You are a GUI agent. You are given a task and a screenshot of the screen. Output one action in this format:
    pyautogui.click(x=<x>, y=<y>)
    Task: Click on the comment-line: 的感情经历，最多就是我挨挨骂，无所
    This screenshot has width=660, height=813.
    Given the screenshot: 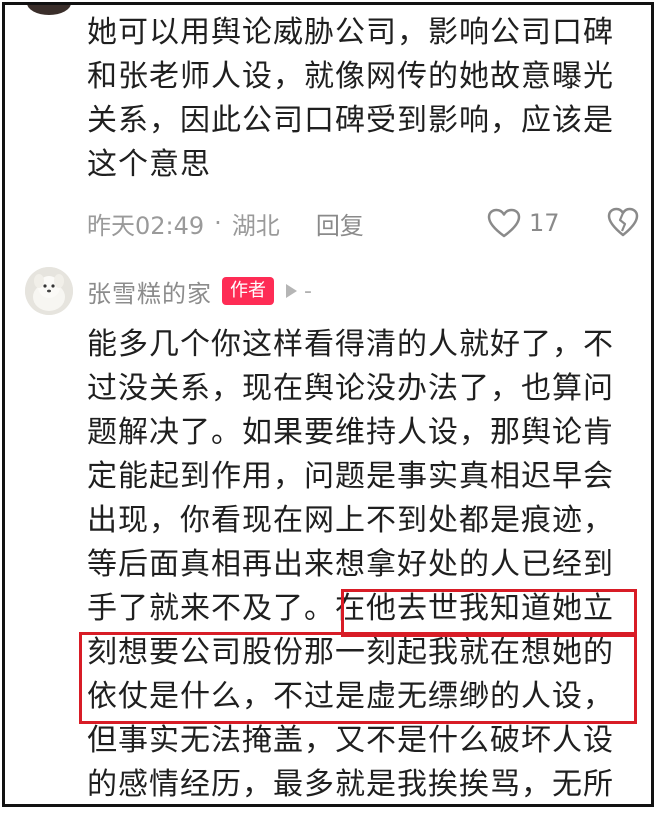 What is the action you would take?
    pyautogui.click(x=350, y=784)
    